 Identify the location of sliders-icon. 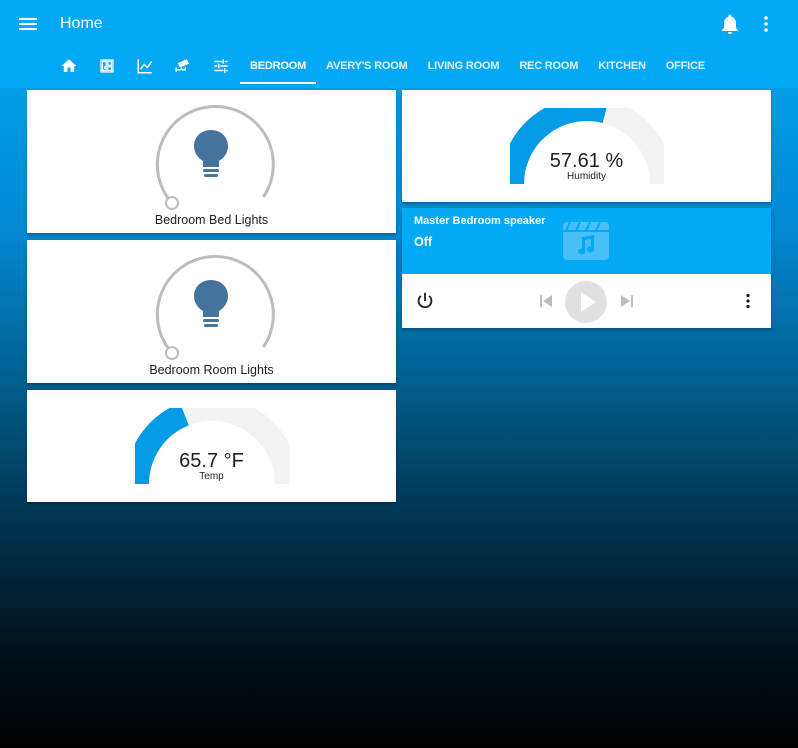
(221, 66).